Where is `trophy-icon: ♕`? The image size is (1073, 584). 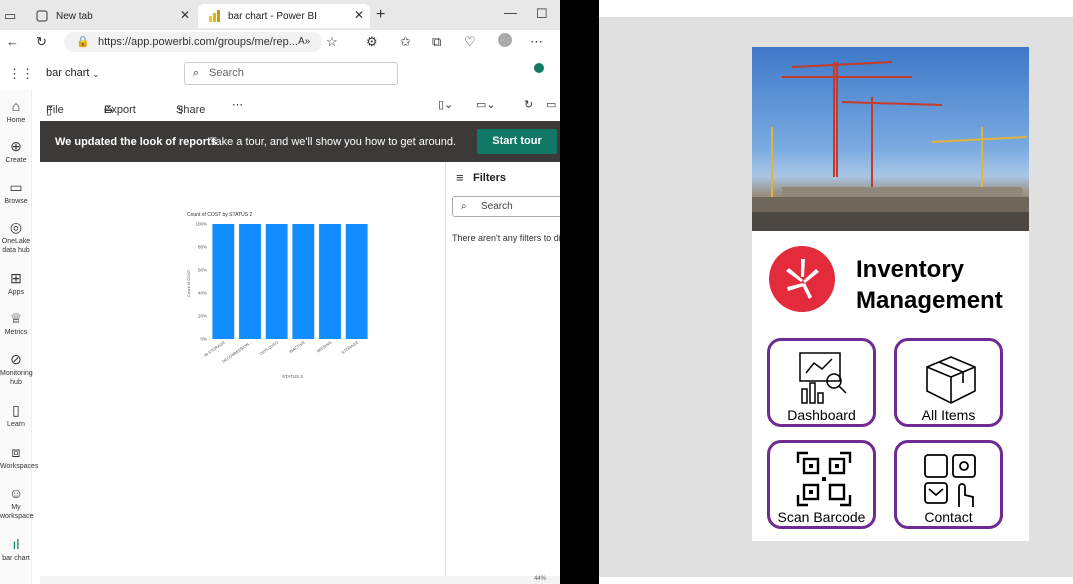 trophy-icon: ♕ is located at coordinates (16, 318).